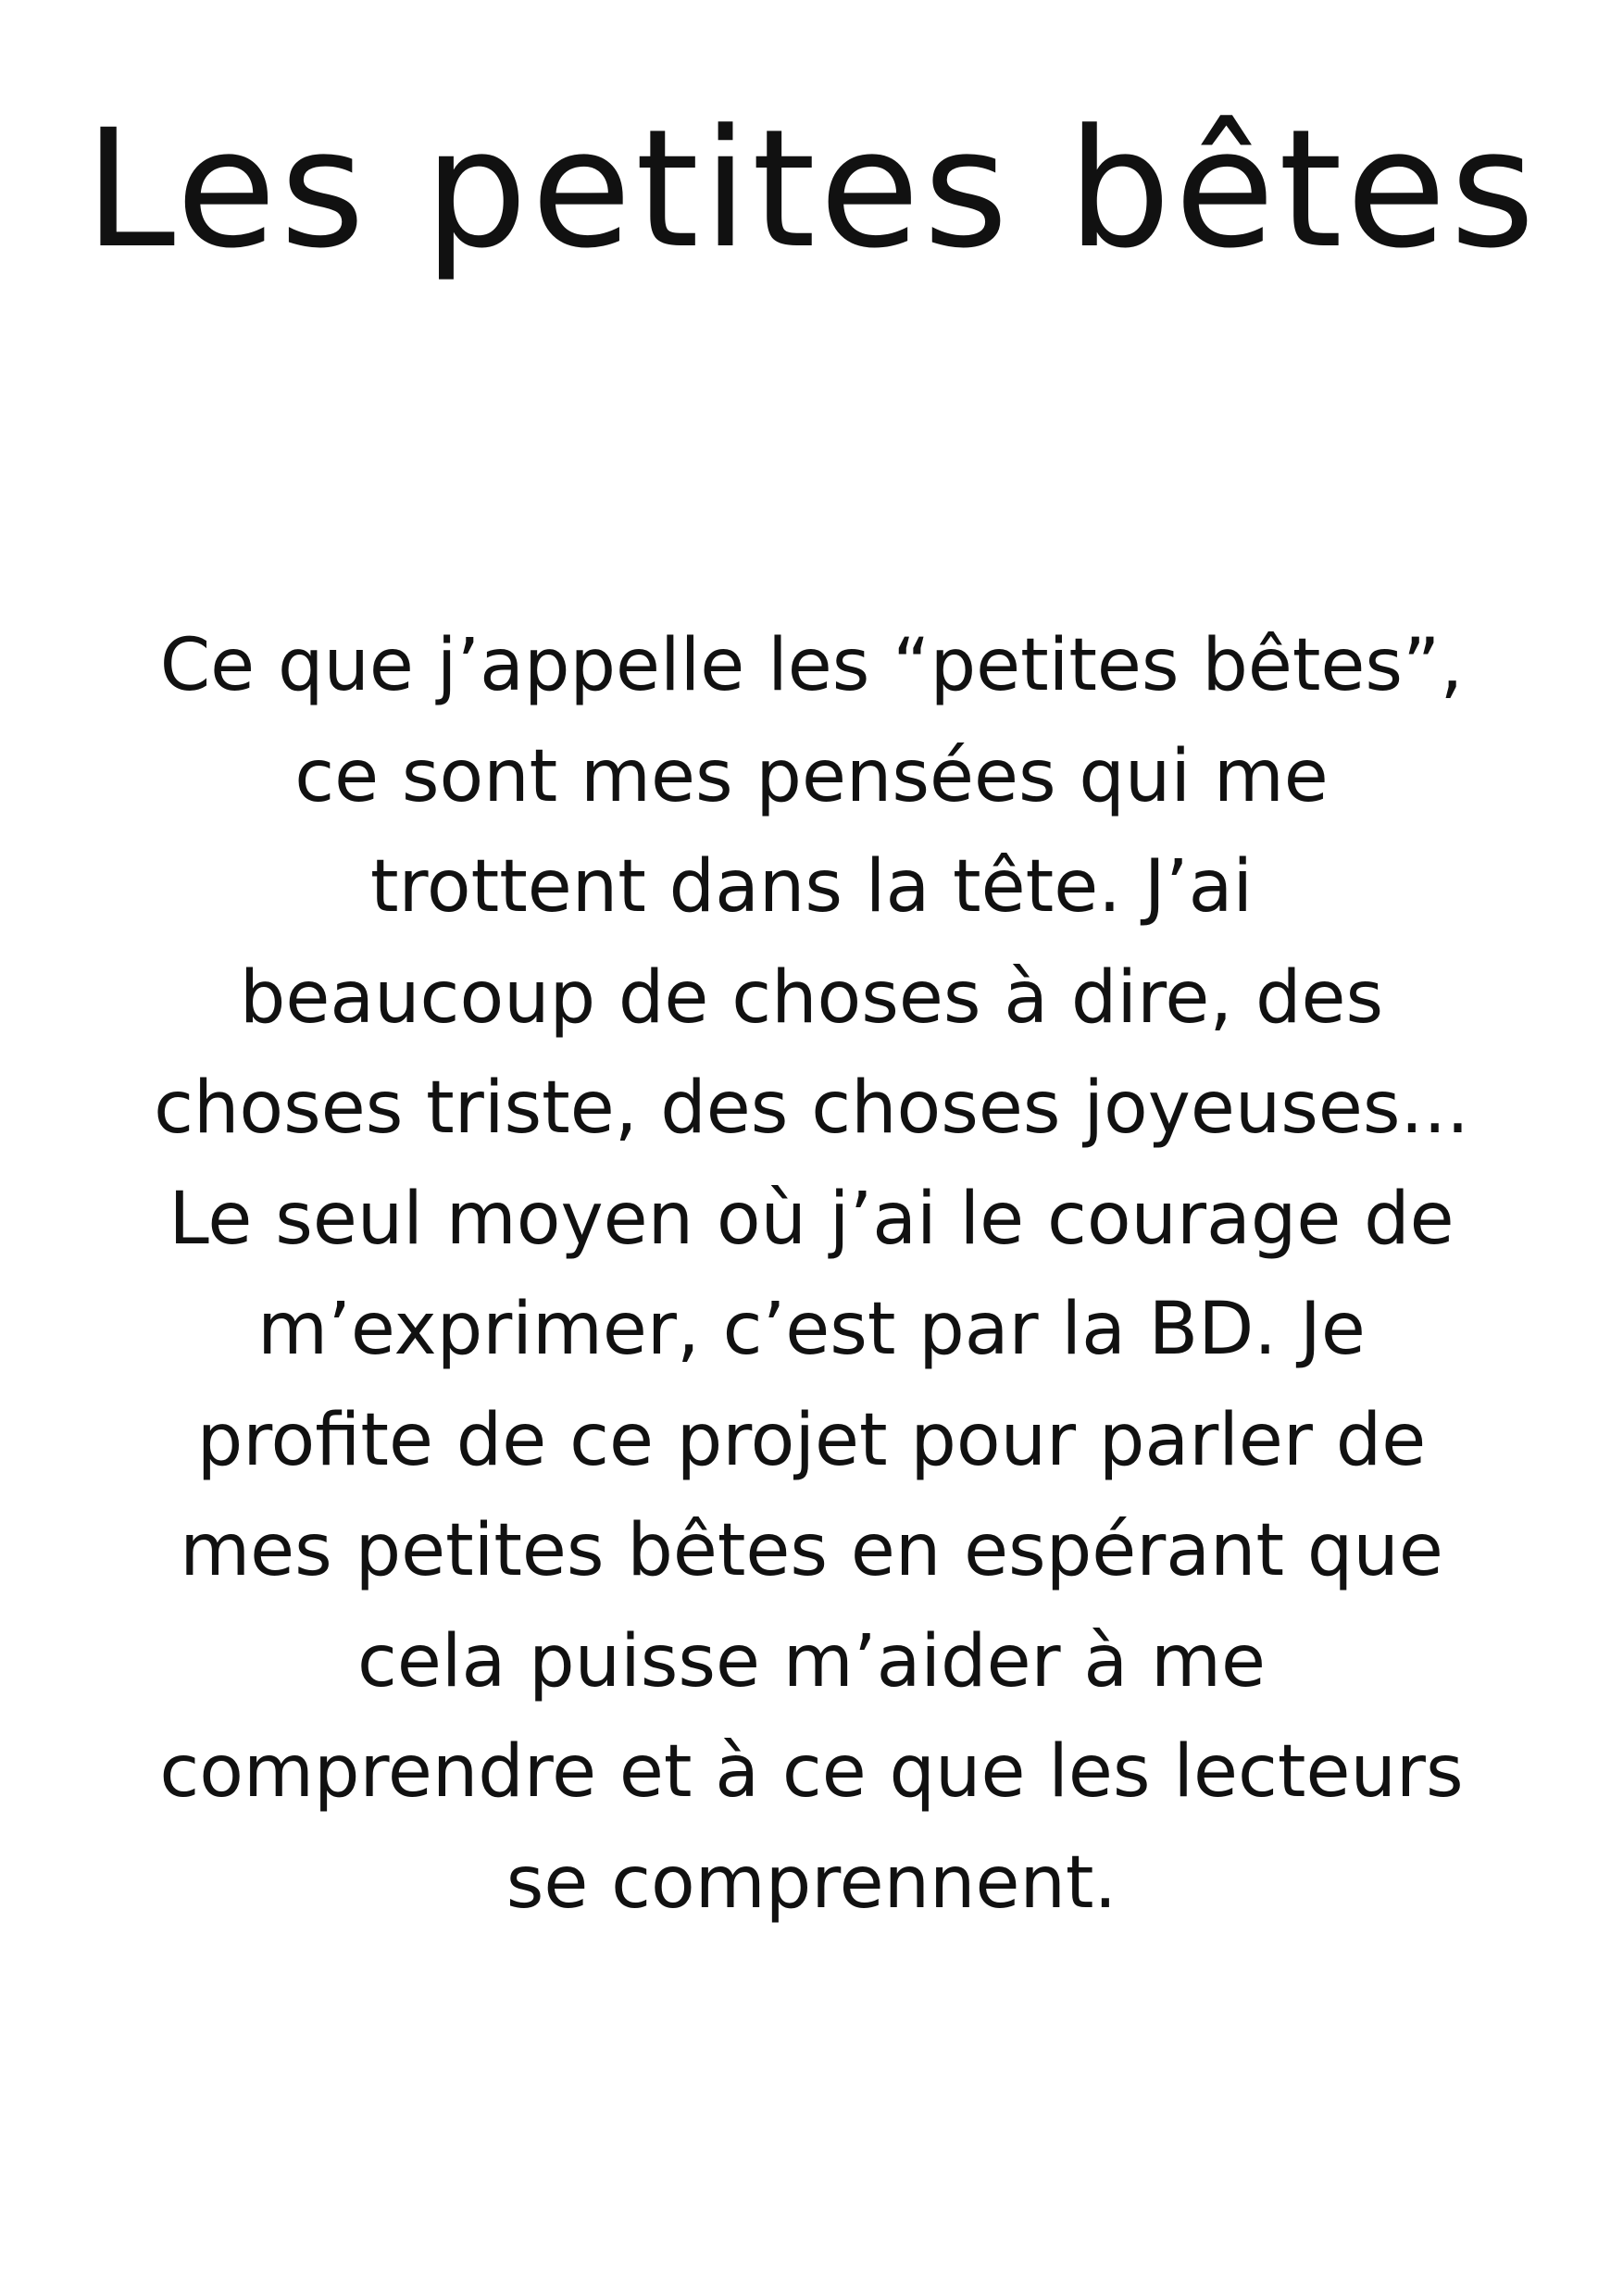 This screenshot has width=1623, height=2296. What do you see at coordinates (811, 997) in the screenshot?
I see `paragraph-line: beaucoup de choses à dire, des` at bounding box center [811, 997].